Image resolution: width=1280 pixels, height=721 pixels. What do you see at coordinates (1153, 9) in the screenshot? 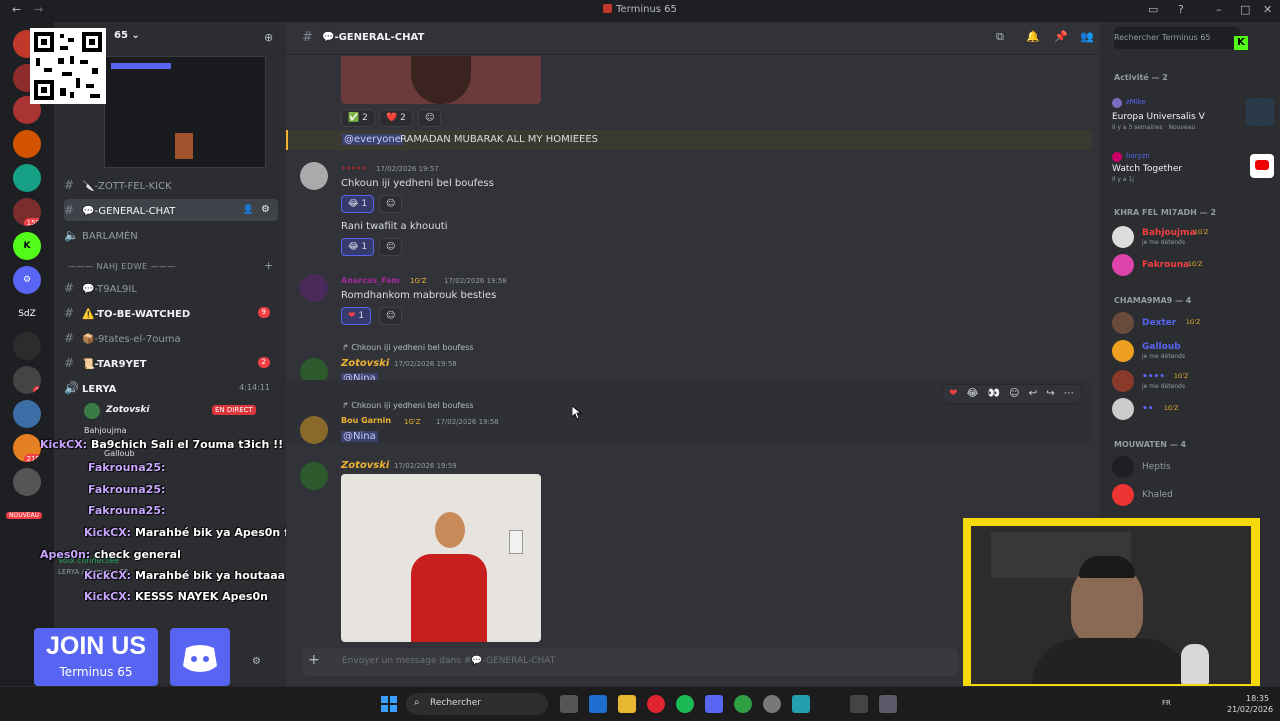
I see `inbox-icon: ▭` at bounding box center [1153, 9].